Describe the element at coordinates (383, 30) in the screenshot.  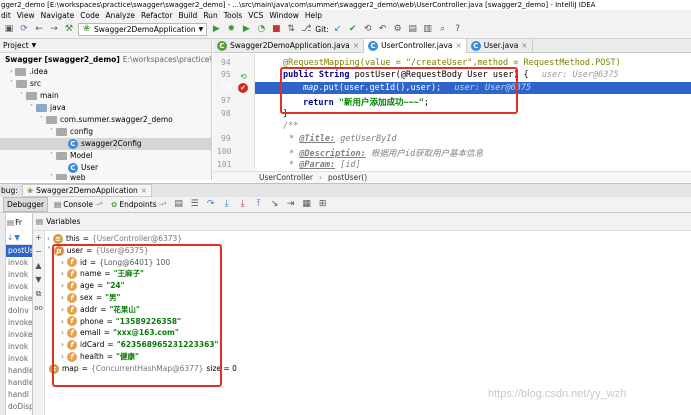
I see `git-revert-icon: ↶` at that location.